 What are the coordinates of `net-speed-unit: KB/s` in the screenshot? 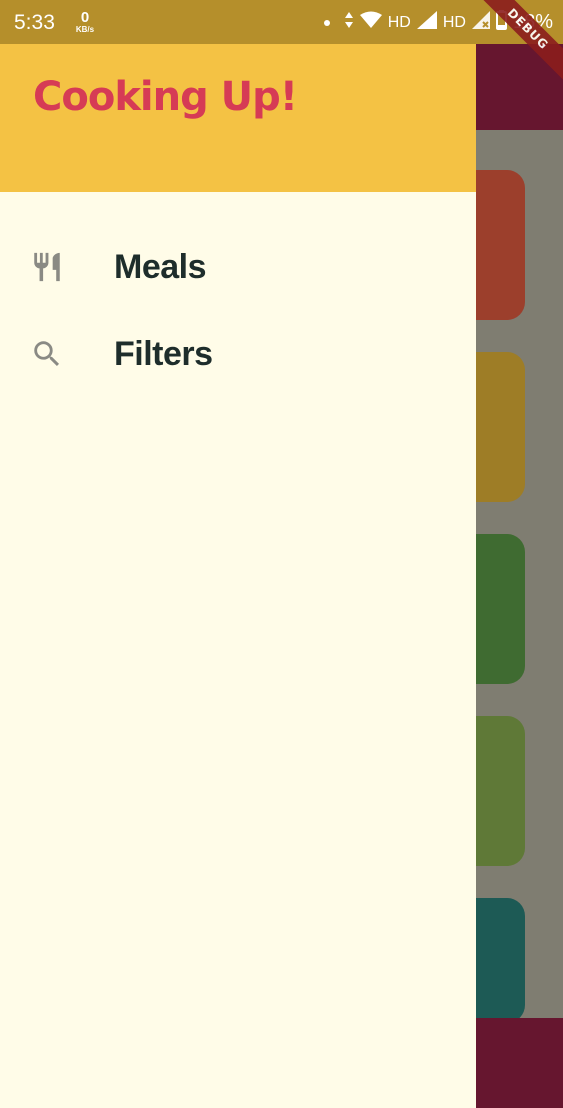 It's located at (85, 29).